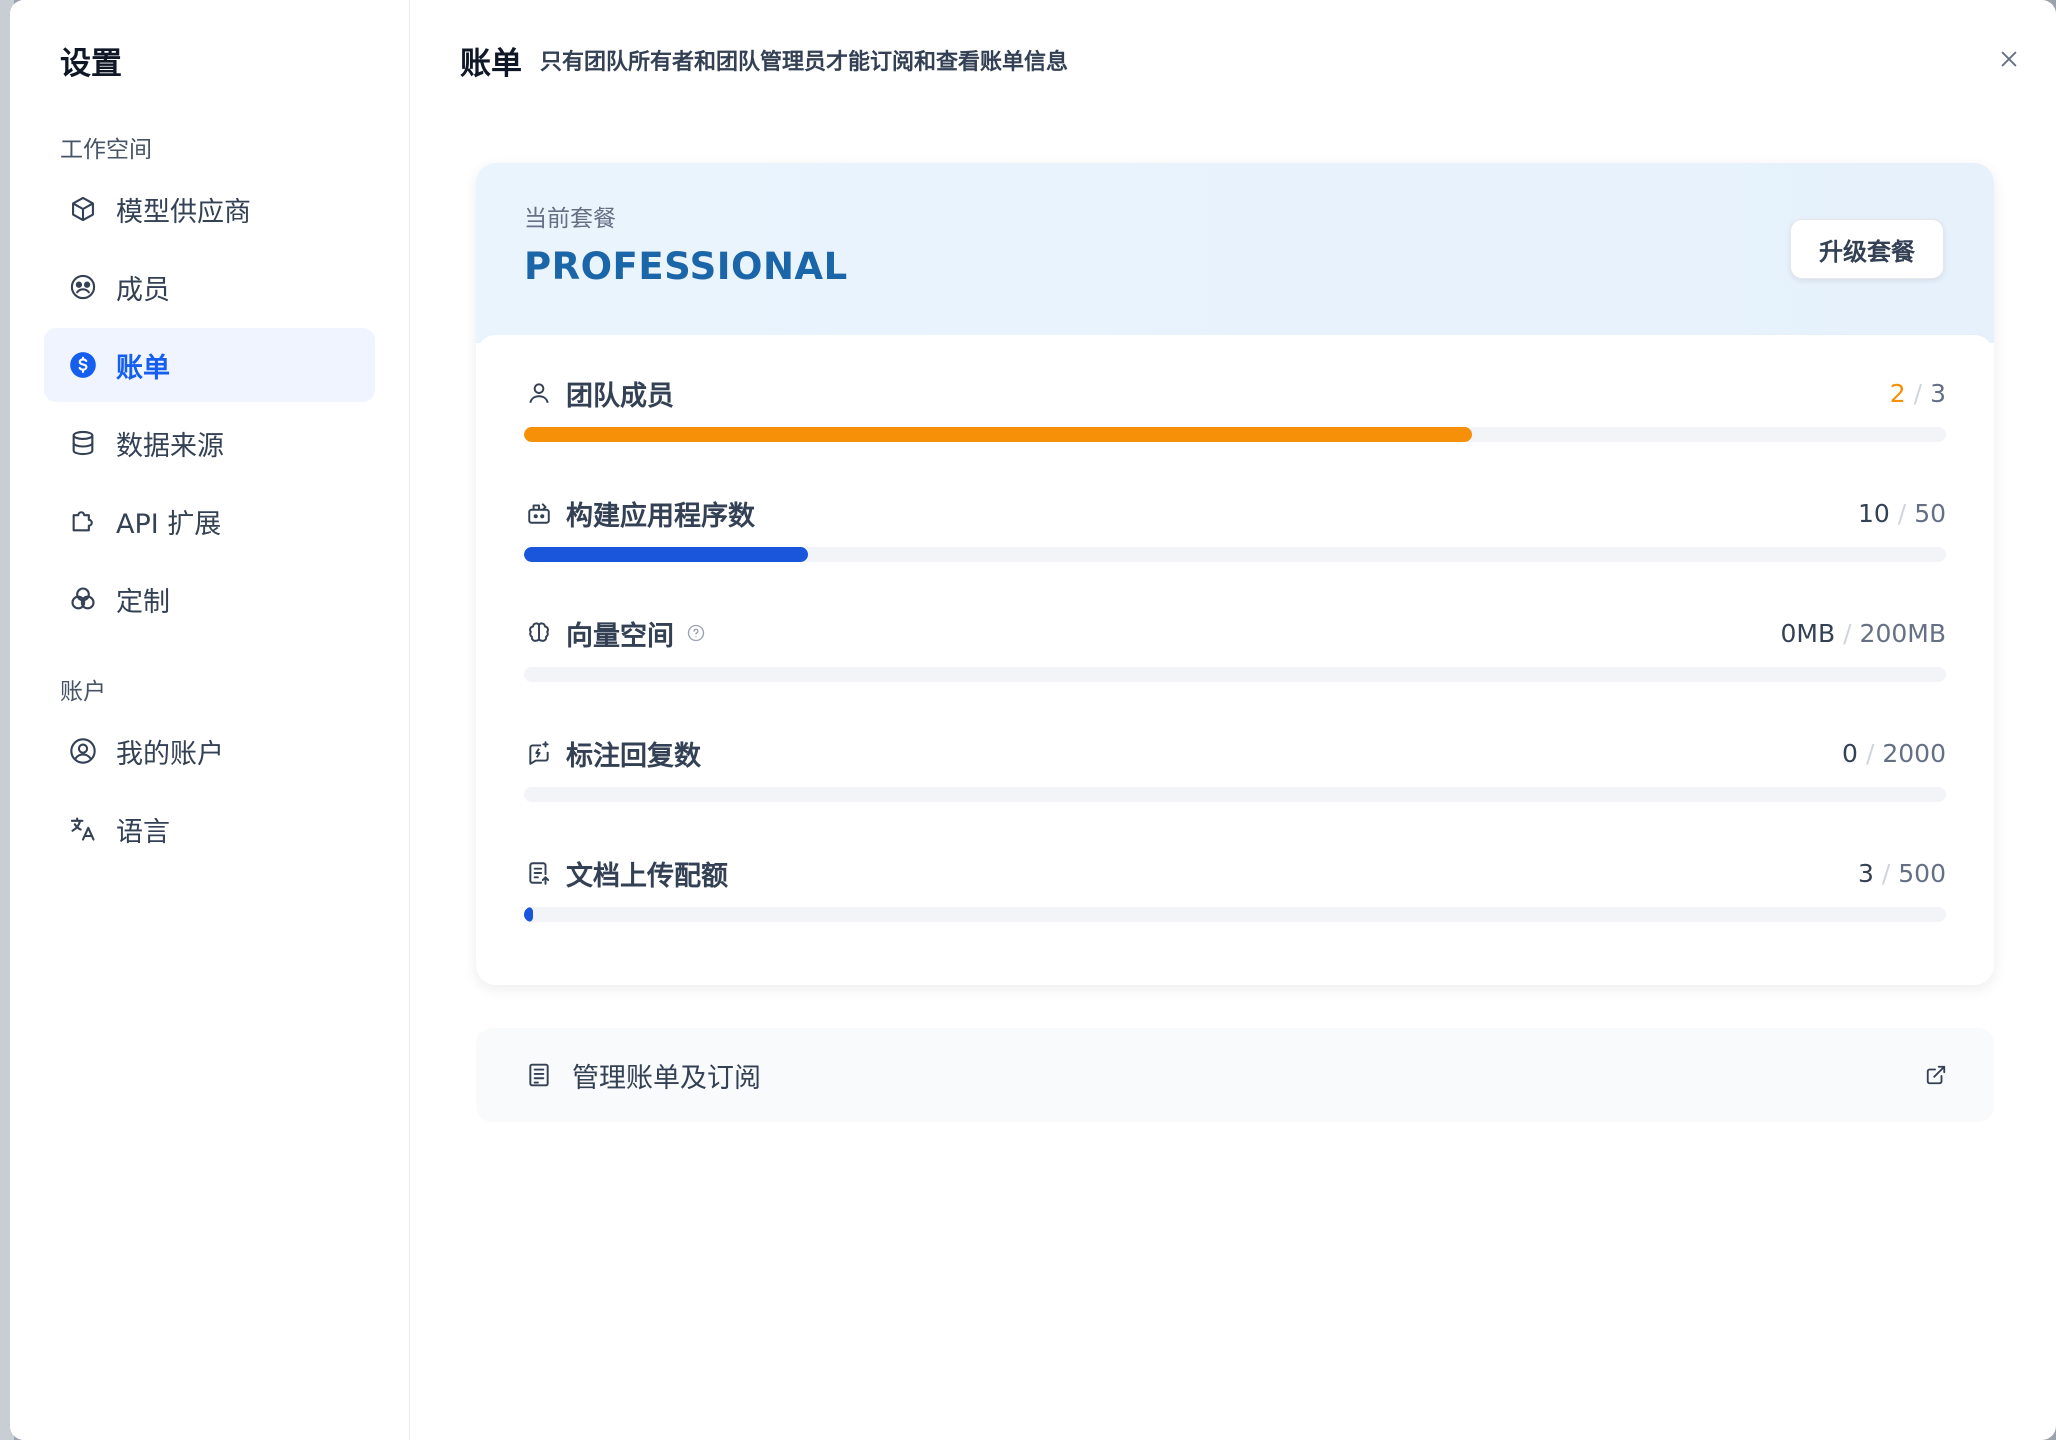 The width and height of the screenshot is (2056, 1440). Describe the element at coordinates (539, 873) in the screenshot. I see `file-upload-icon` at that location.